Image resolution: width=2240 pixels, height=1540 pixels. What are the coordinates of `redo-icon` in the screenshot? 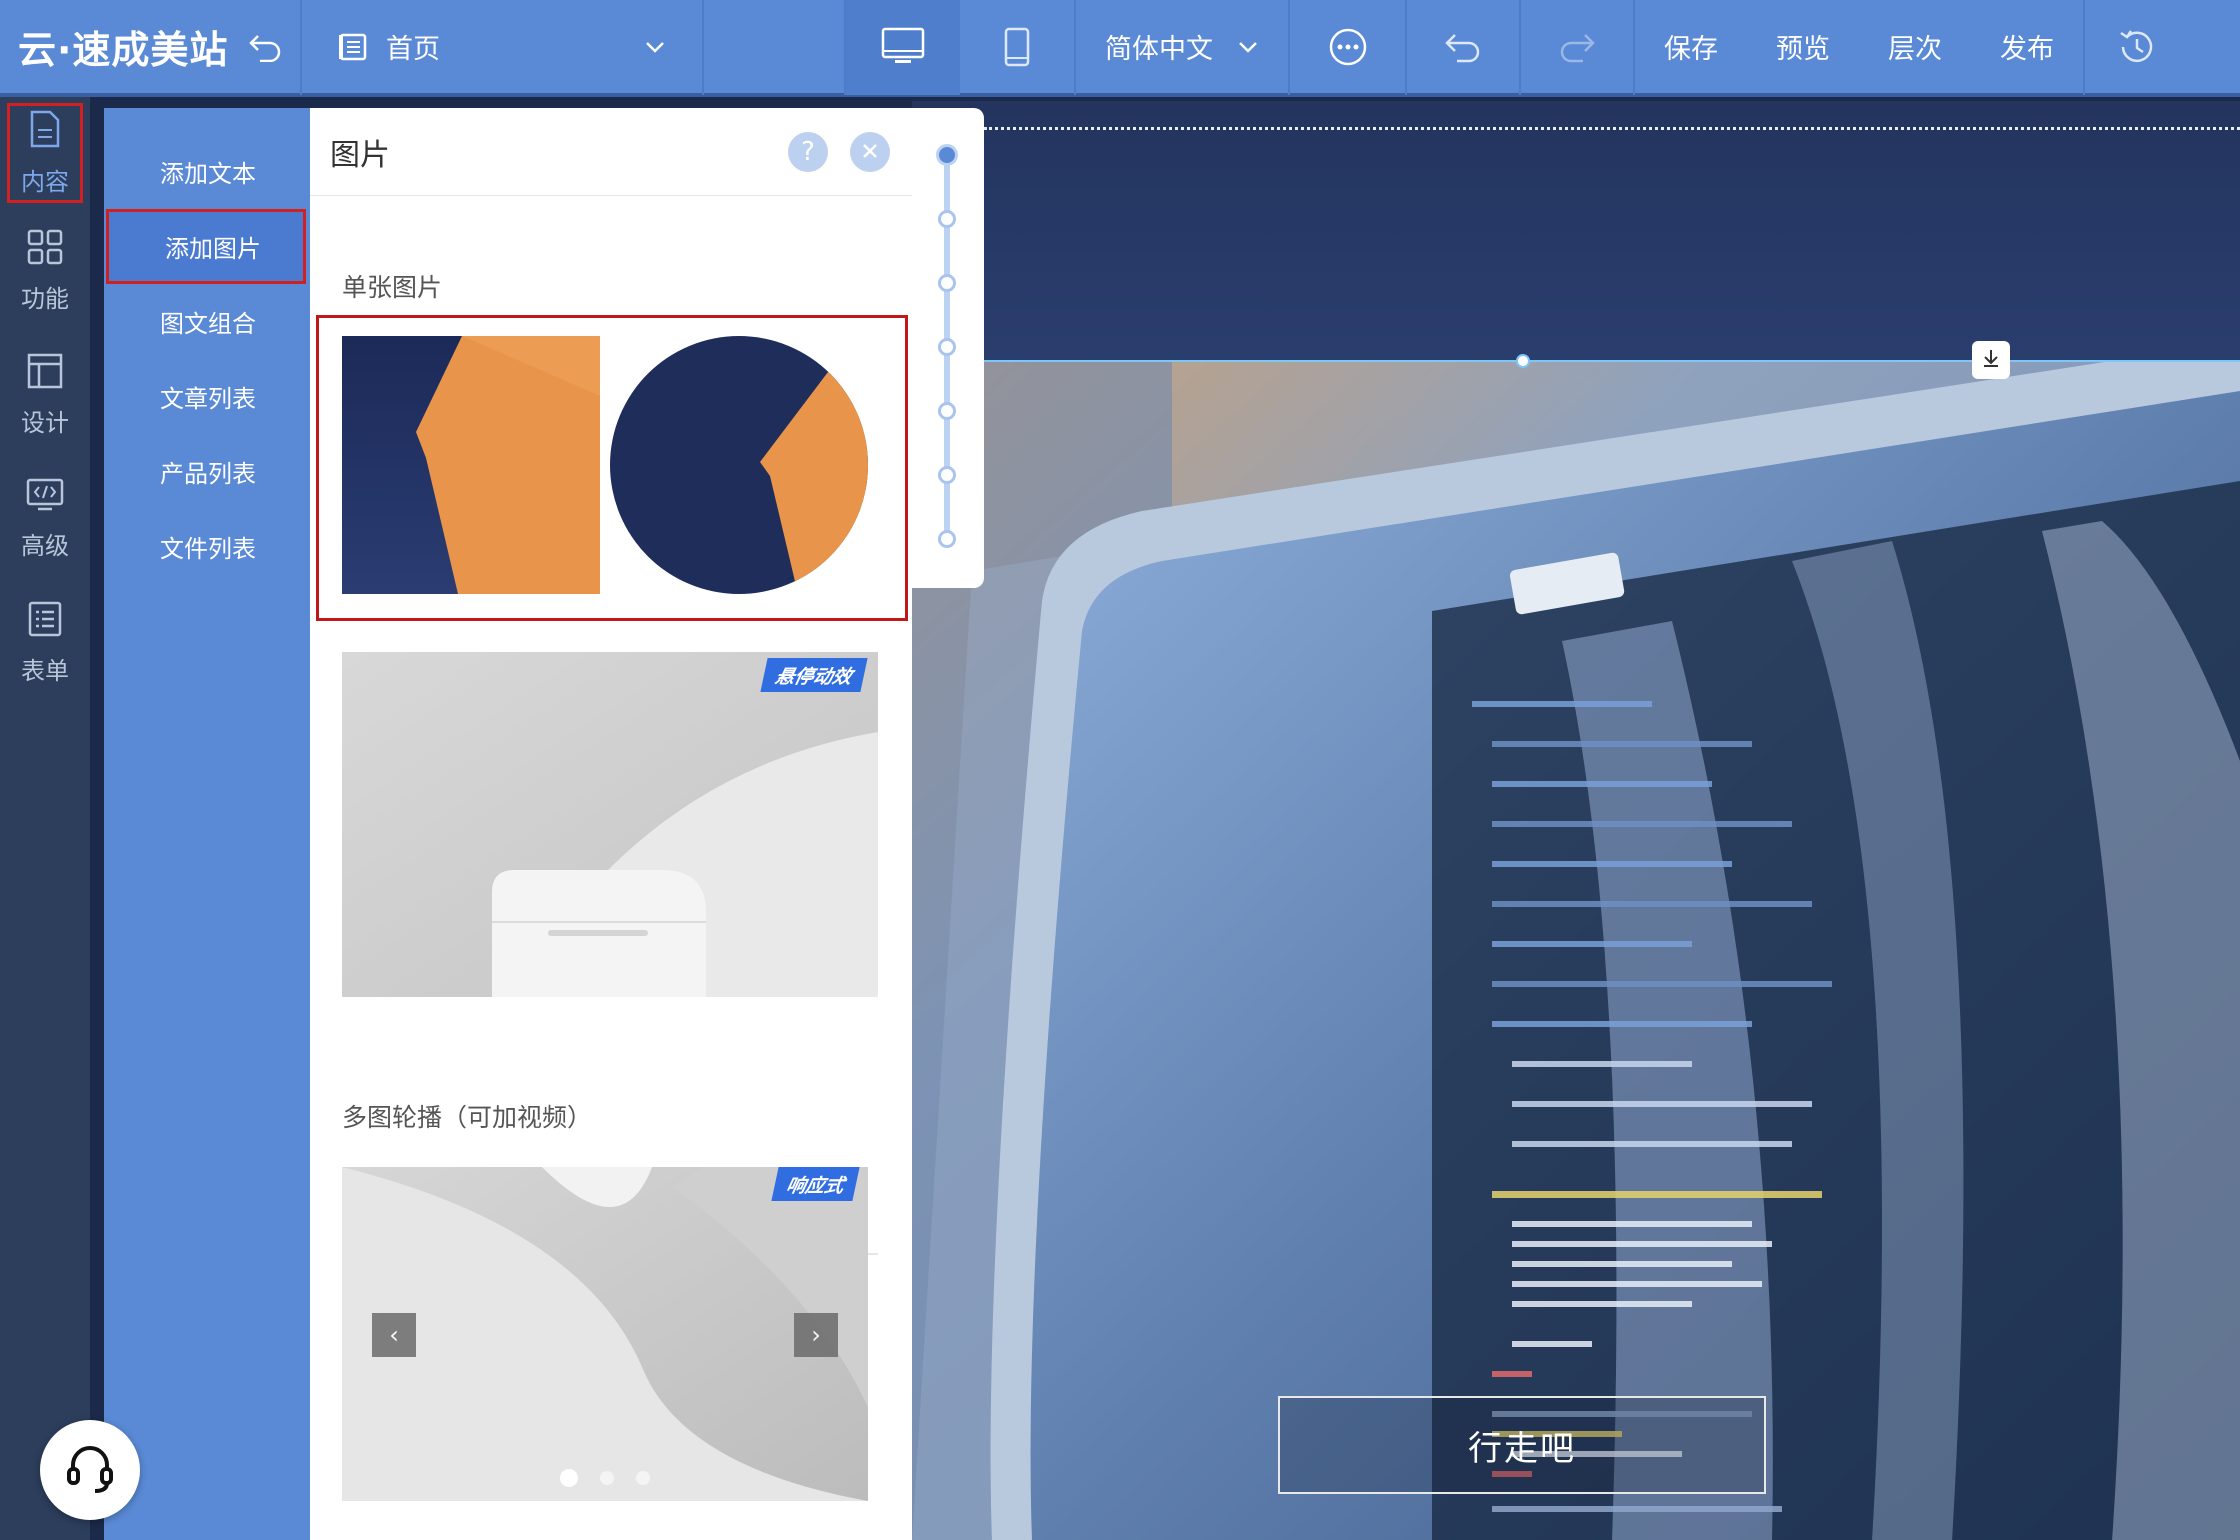 It's located at (1577, 47).